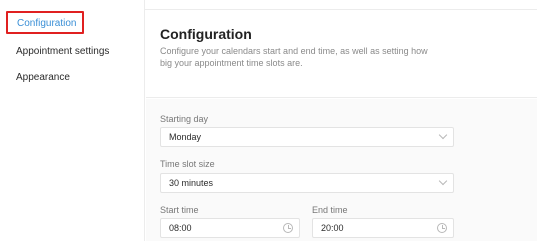 The width and height of the screenshot is (537, 241). Describe the element at coordinates (191, 183) in the screenshot. I see `time-slot-size-value: 30 minutes` at that location.